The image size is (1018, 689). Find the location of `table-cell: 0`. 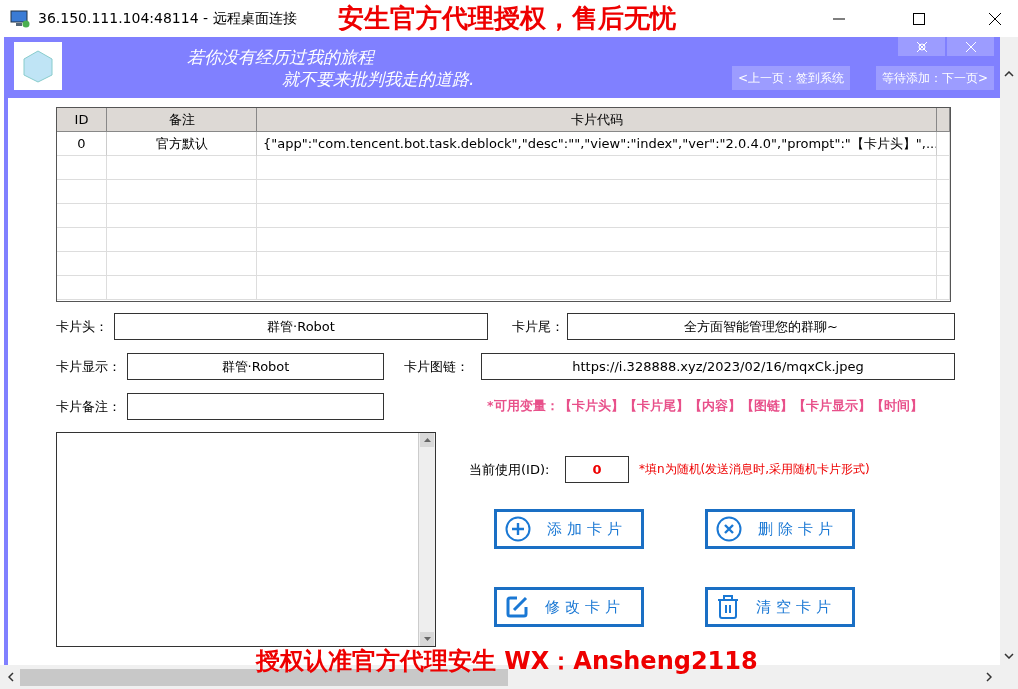

table-cell: 0 is located at coordinates (82, 144).